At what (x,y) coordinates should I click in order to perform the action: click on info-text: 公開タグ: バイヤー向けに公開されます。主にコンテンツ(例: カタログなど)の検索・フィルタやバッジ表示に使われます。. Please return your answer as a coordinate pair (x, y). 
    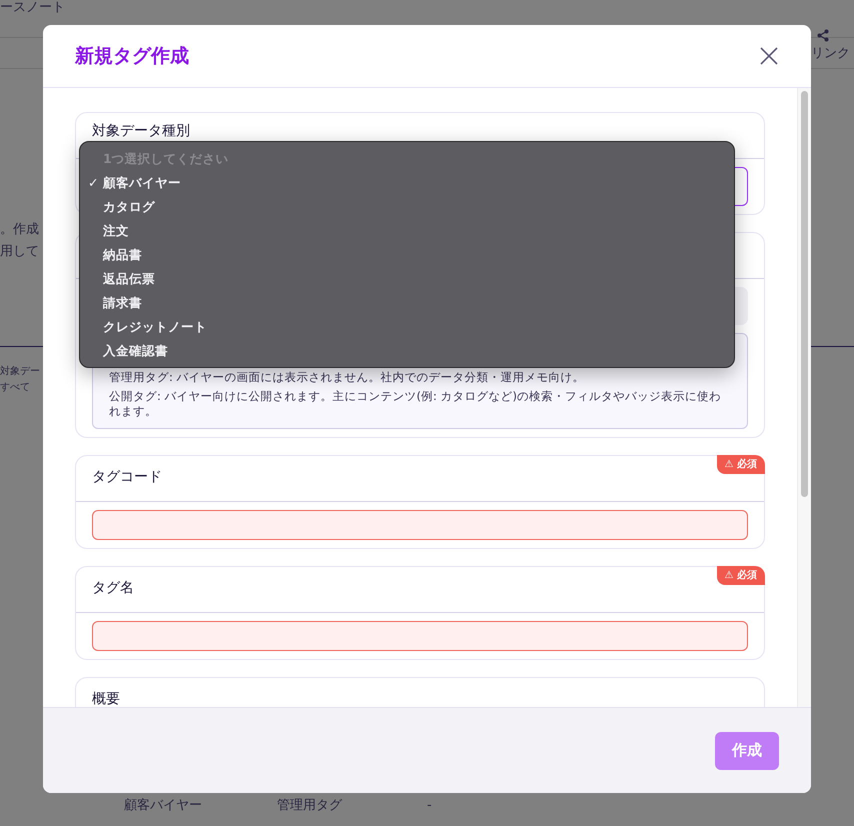
    Looking at the image, I should click on (415, 403).